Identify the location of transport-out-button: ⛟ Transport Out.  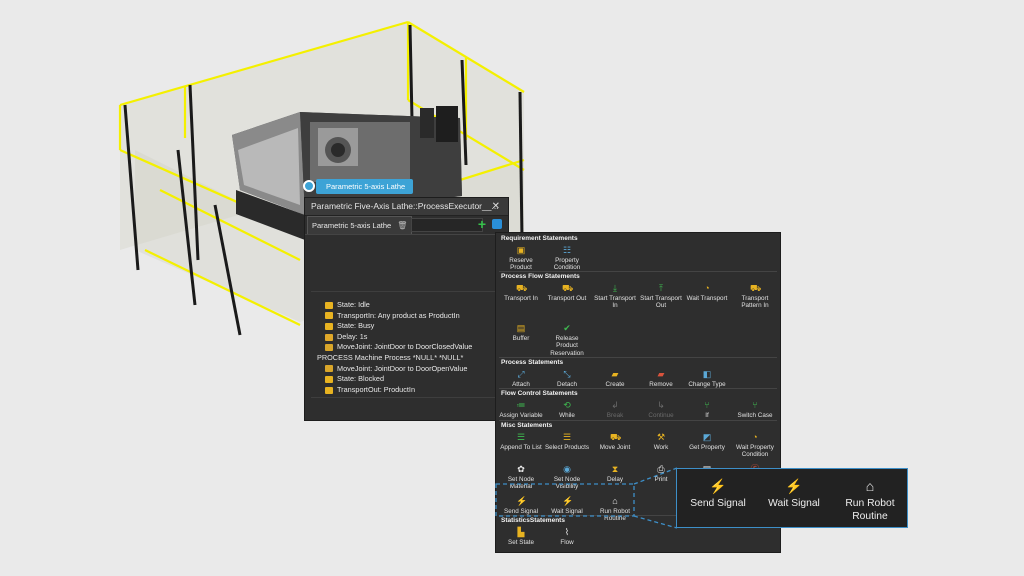
(567, 292).